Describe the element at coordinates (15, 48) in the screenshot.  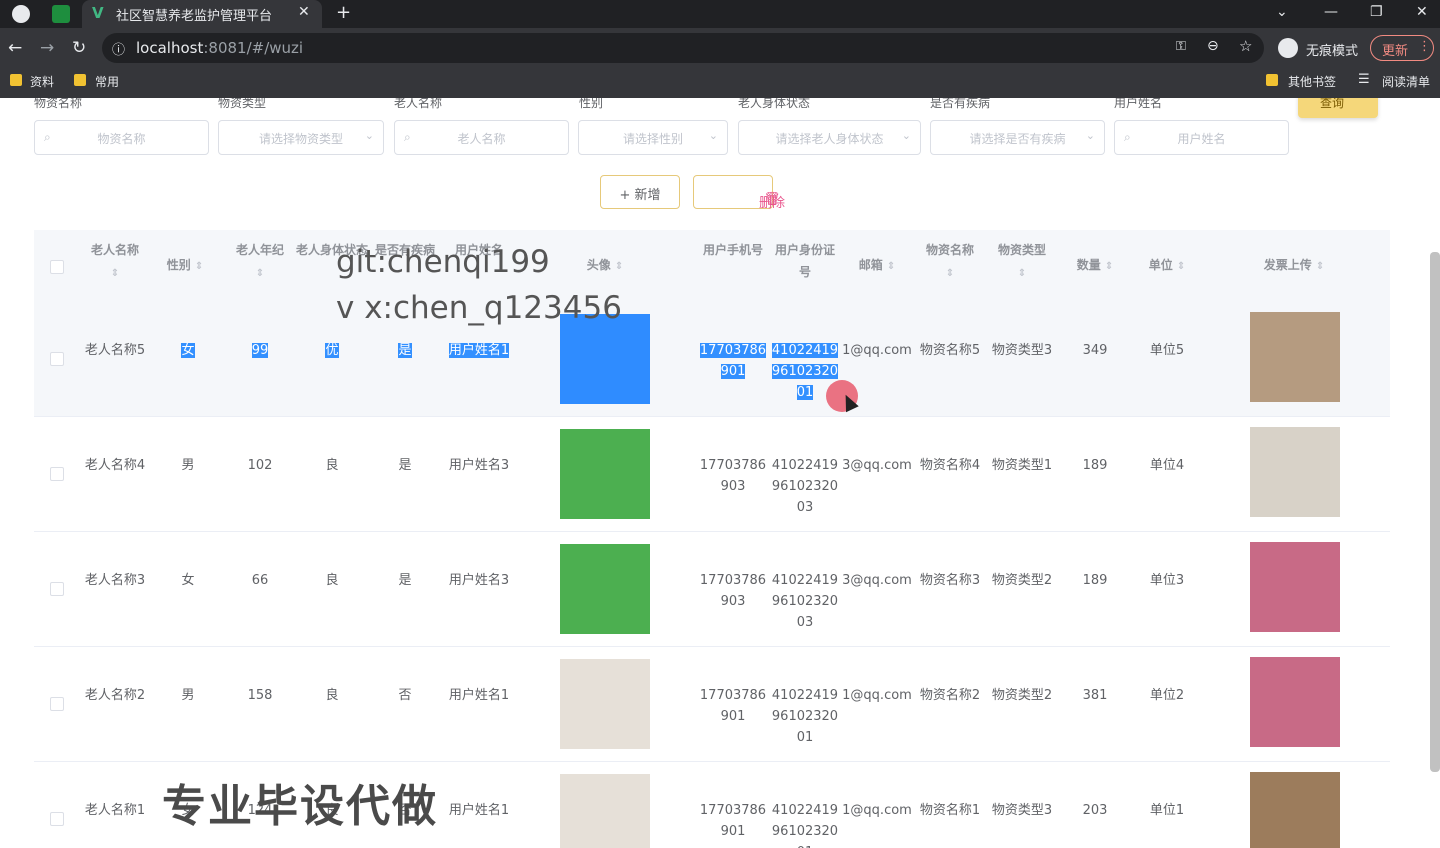
I see `back-icon: ←` at that location.